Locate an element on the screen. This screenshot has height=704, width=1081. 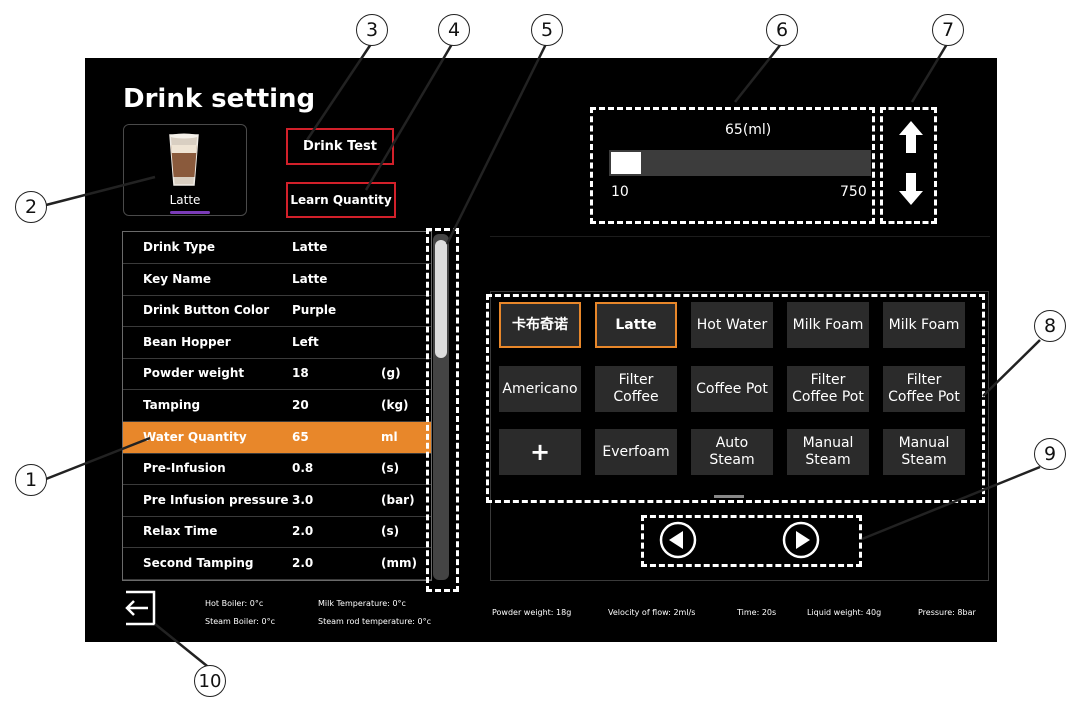
callout-3: 3 is located at coordinates (372, 30).